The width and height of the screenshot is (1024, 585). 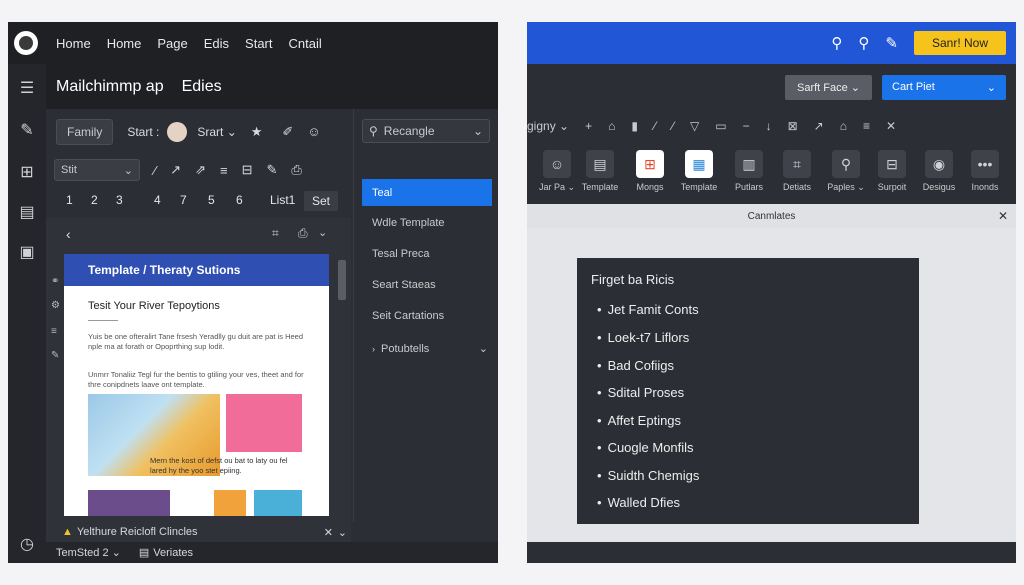 What do you see at coordinates (746, 126) in the screenshot?
I see `minus-icon: −` at bounding box center [746, 126].